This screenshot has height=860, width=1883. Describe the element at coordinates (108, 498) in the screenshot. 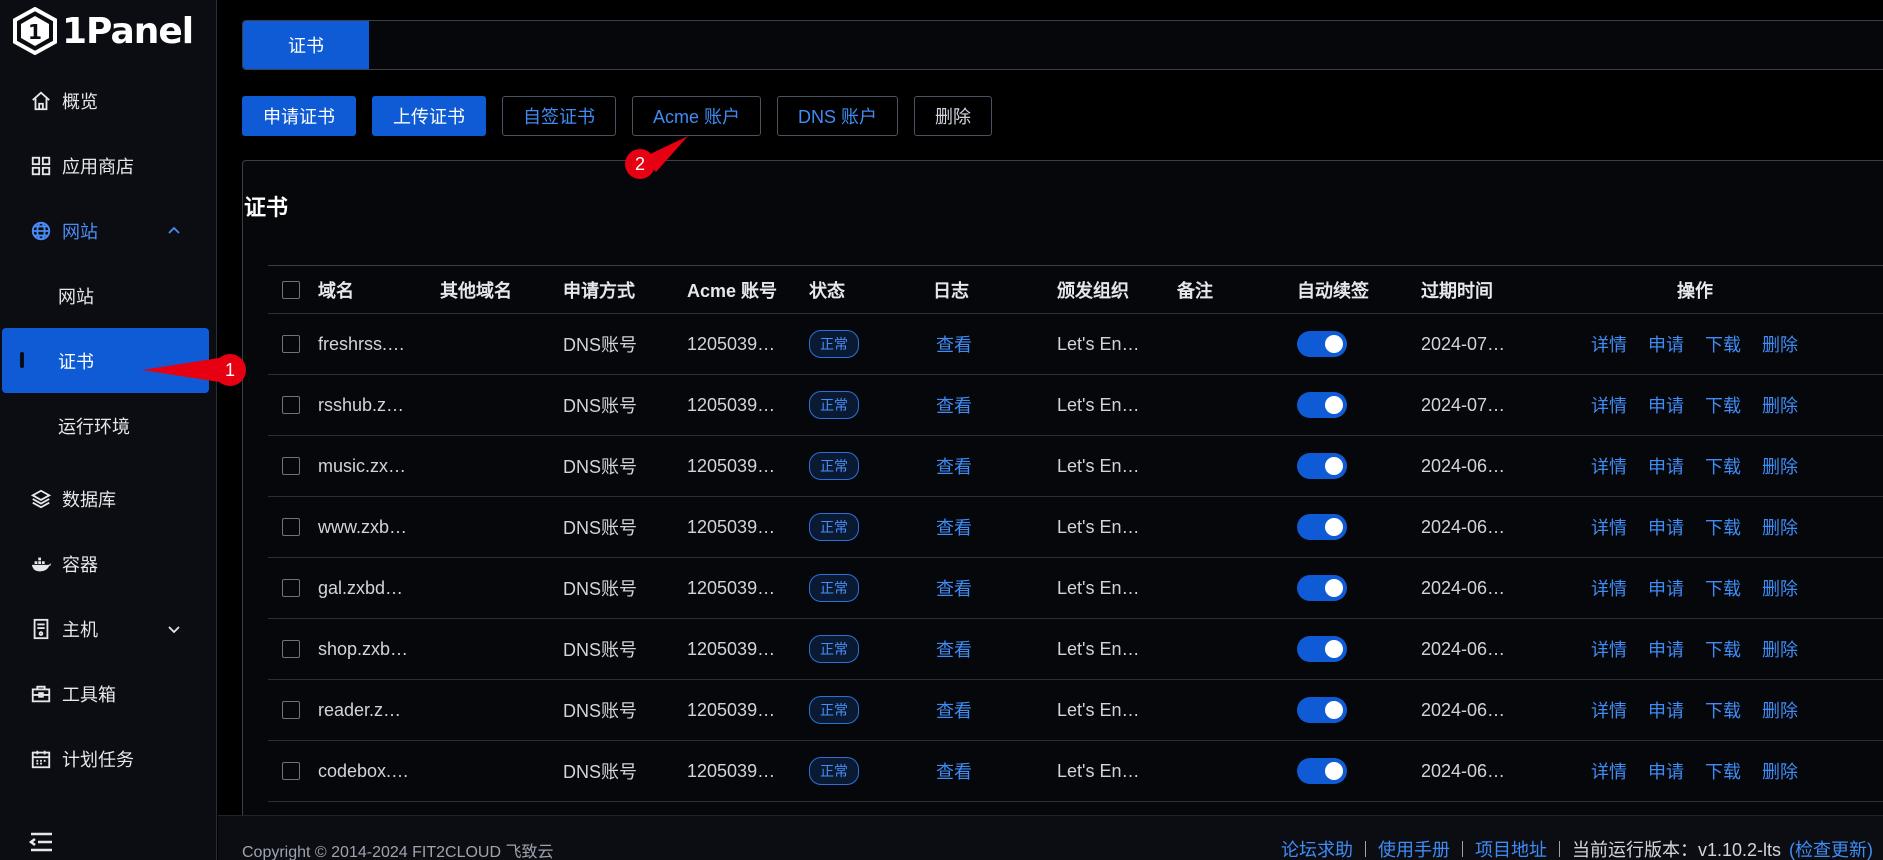

I see `sidebar-item-database: 数据库` at that location.